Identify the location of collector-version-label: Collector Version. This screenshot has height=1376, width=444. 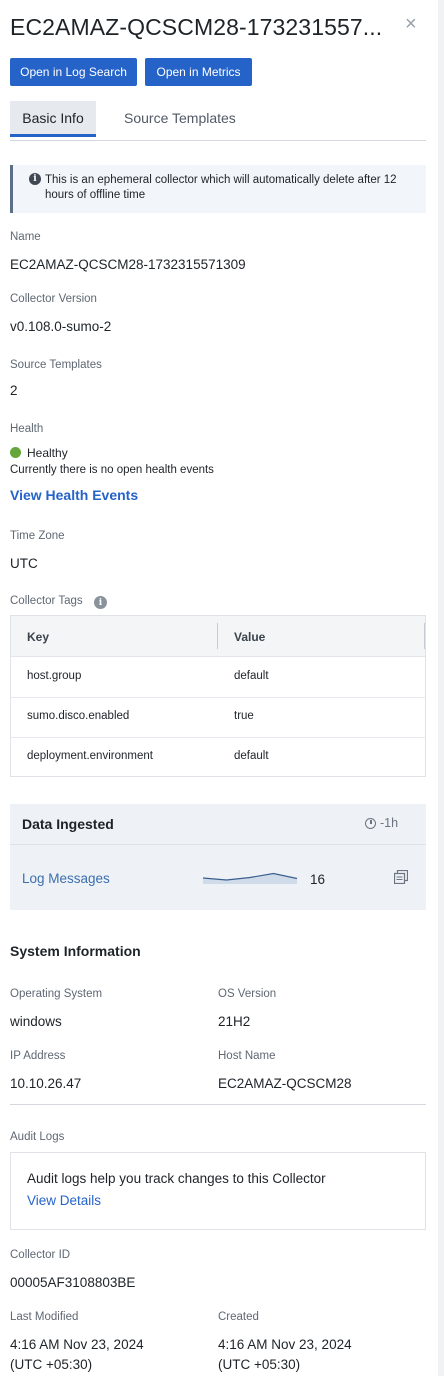
(53, 299).